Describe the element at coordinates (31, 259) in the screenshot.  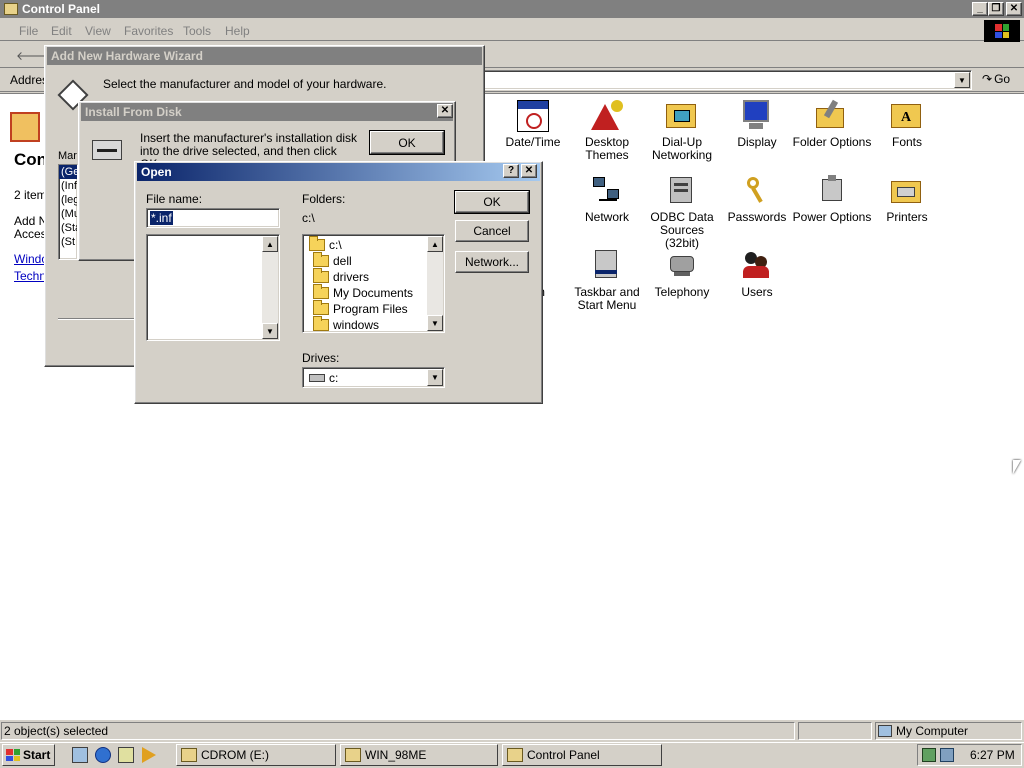
I see `left-pane-link-1: Windo` at that location.